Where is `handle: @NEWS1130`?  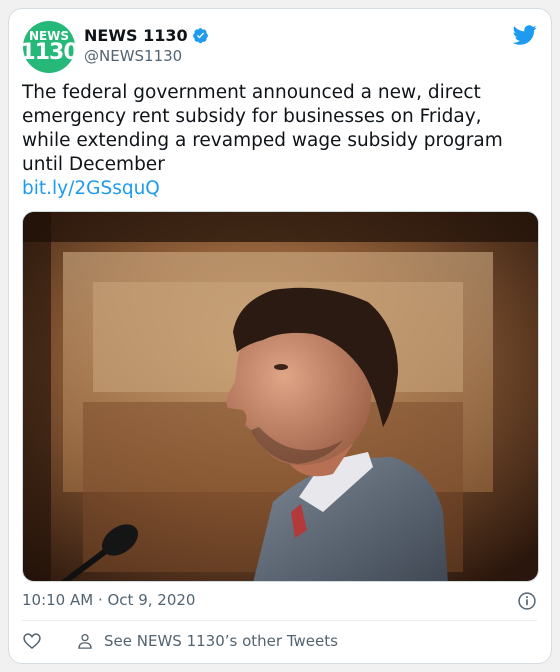
handle: @NEWS1130 is located at coordinates (133, 56).